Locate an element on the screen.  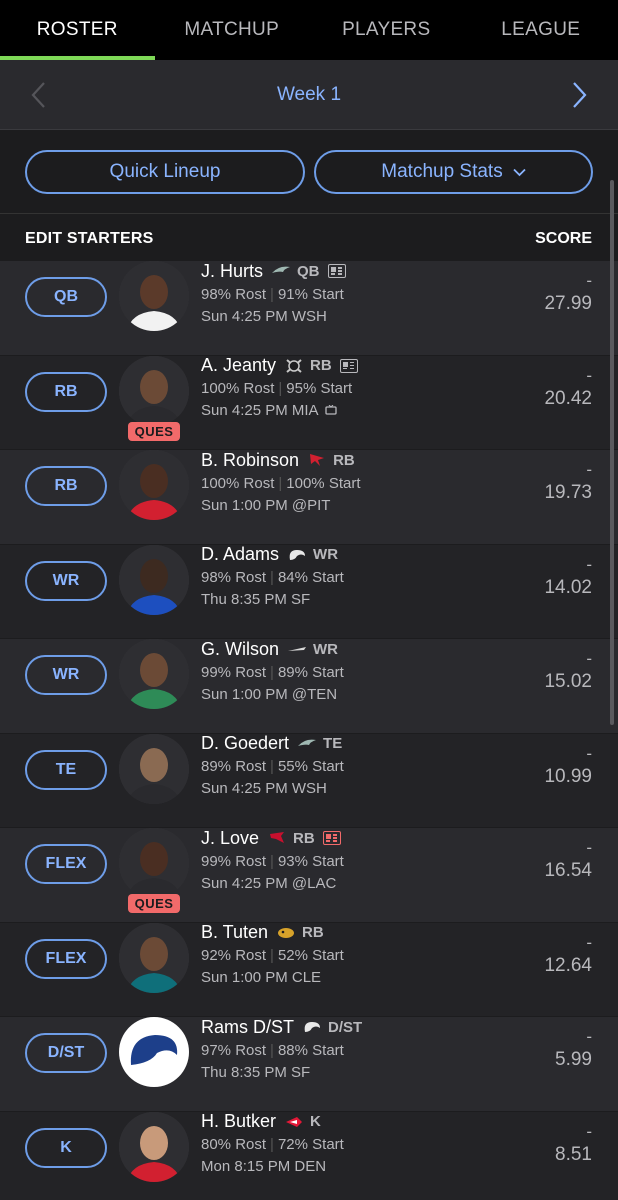
rostered-percent: 100% Rost is located at coordinates (238, 483).